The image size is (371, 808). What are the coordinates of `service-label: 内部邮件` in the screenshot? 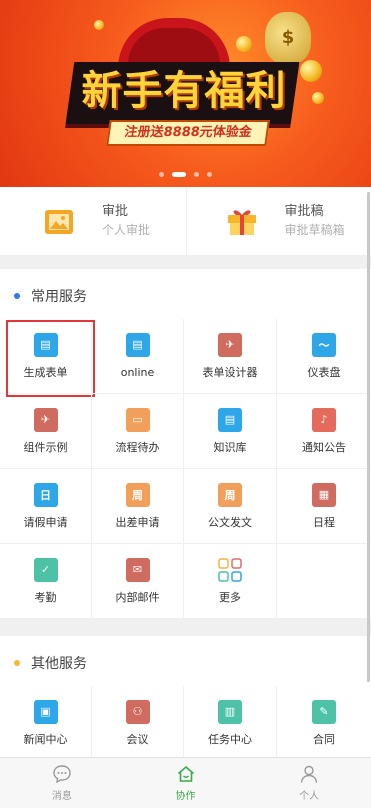 It's located at (137, 597).